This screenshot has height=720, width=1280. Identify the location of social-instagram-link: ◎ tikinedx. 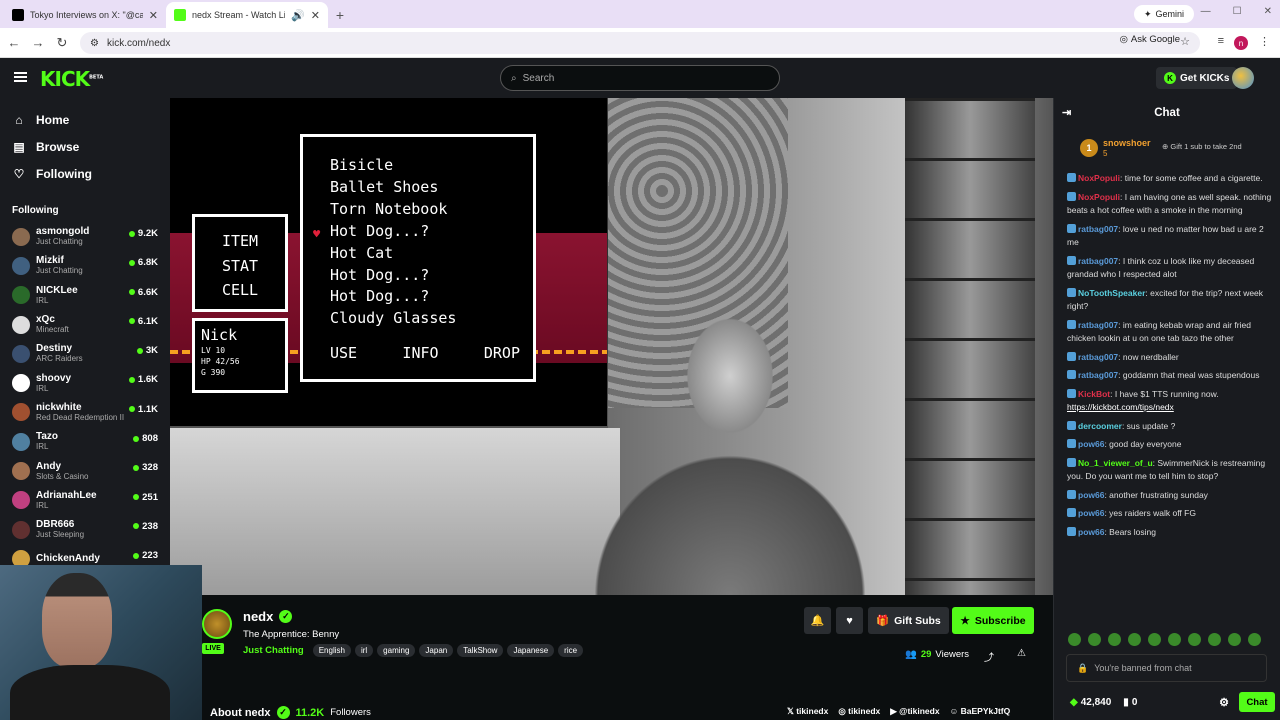
(859, 711).